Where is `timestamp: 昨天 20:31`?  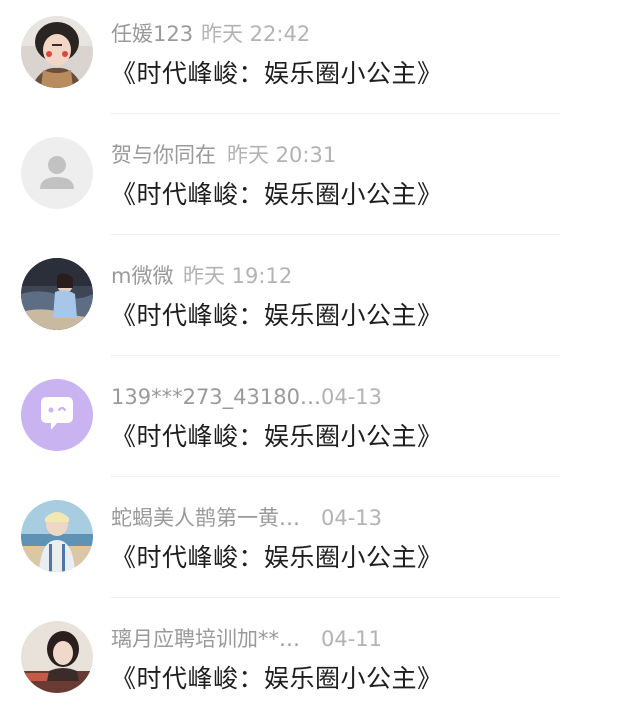
timestamp: 昨天 20:31 is located at coordinates (282, 155).